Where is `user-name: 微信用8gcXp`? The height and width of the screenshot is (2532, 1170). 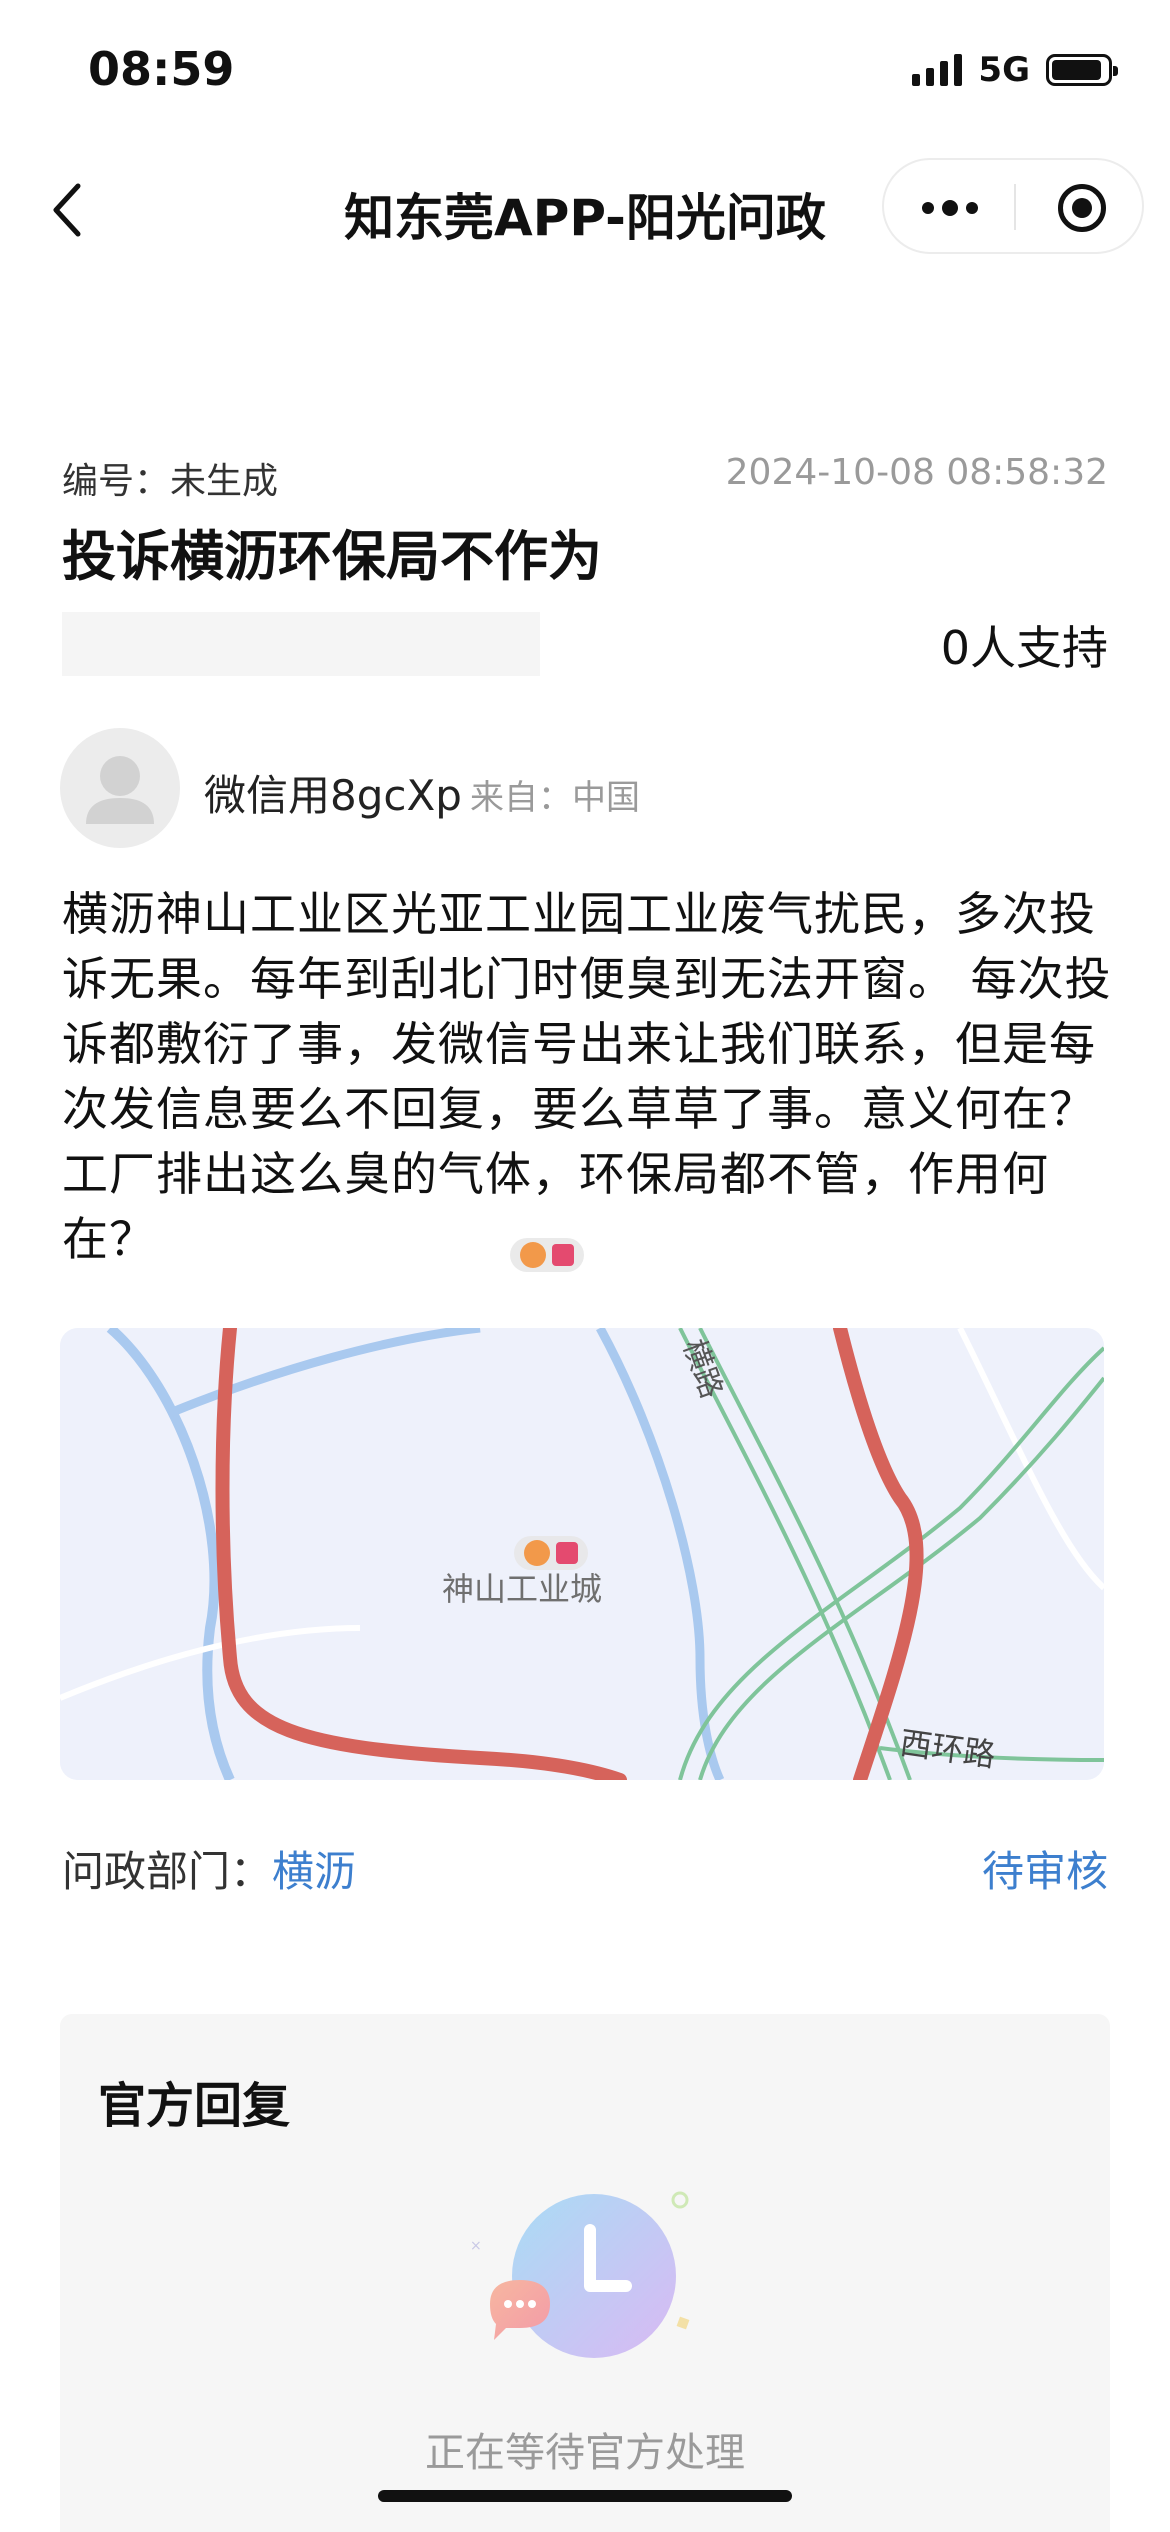
user-name: 微信用8gcXp is located at coordinates (333, 795).